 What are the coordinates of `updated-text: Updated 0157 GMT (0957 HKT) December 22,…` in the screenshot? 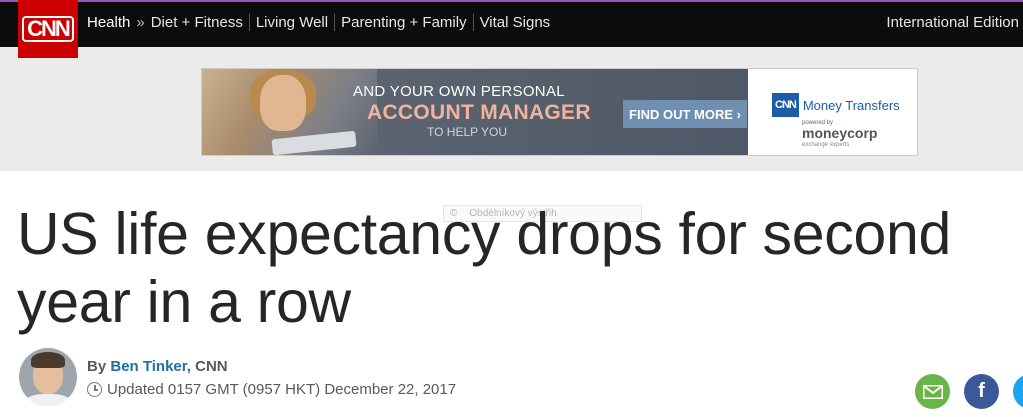 It's located at (282, 389).